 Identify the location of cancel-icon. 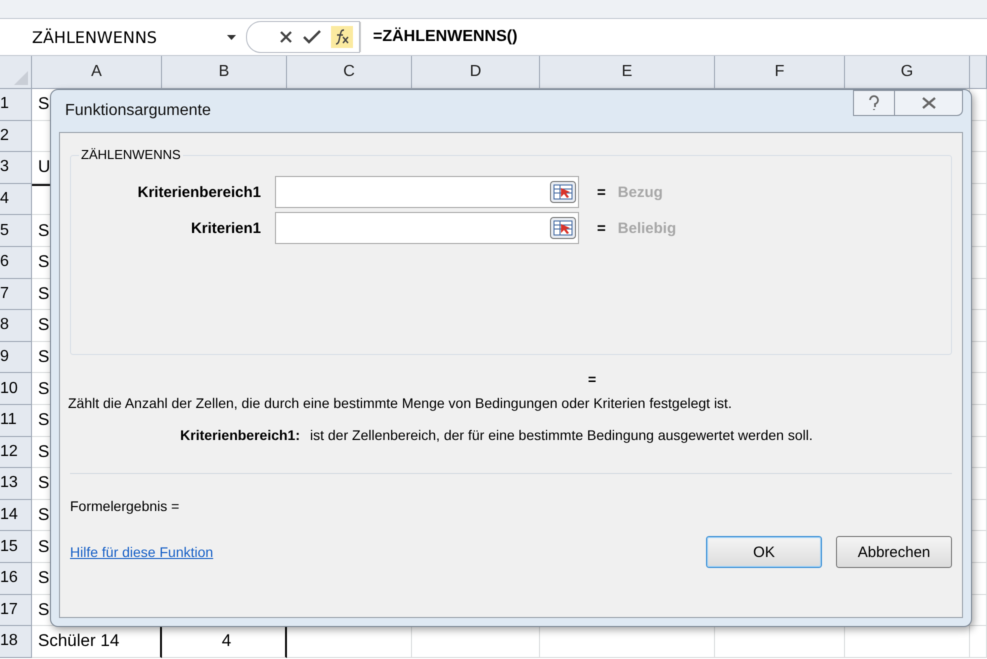
(286, 37).